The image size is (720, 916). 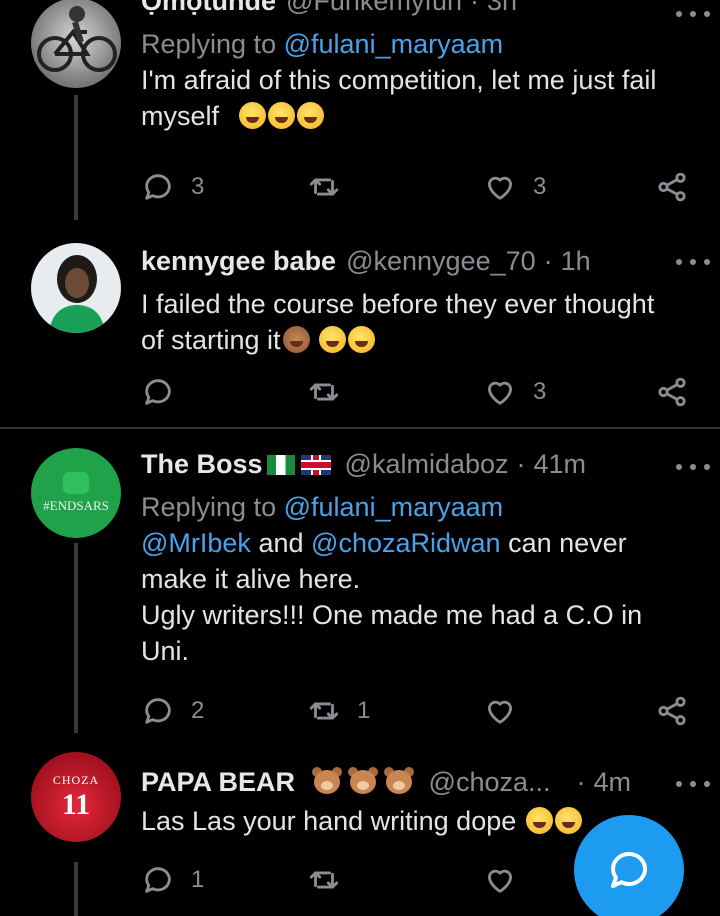 I want to click on display-name: The Boss, so click(x=236, y=464).